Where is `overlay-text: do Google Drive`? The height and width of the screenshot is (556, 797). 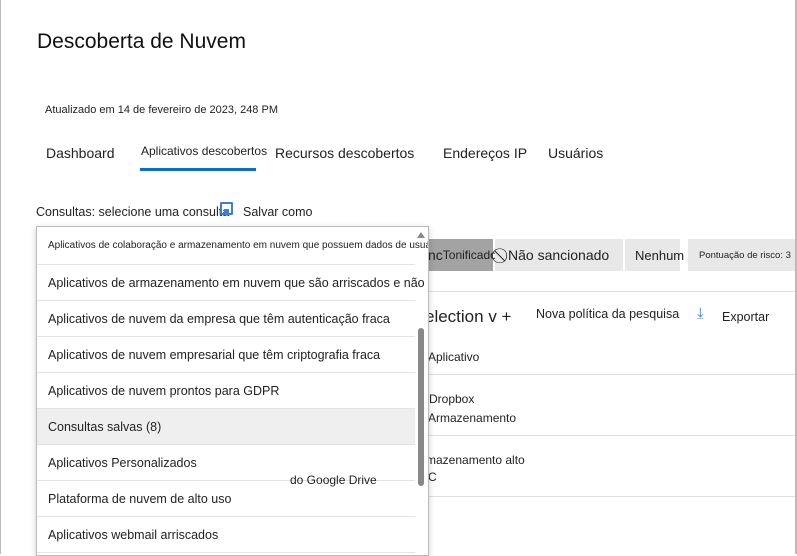
overlay-text: do Google Drive is located at coordinates (333, 480).